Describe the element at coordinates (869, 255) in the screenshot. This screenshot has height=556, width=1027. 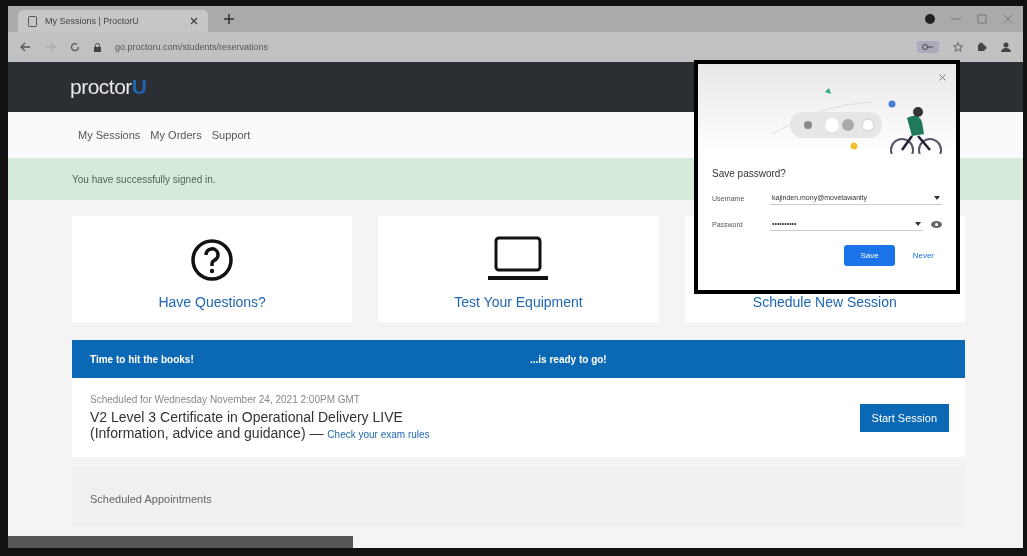
I see `save-button: Save` at that location.